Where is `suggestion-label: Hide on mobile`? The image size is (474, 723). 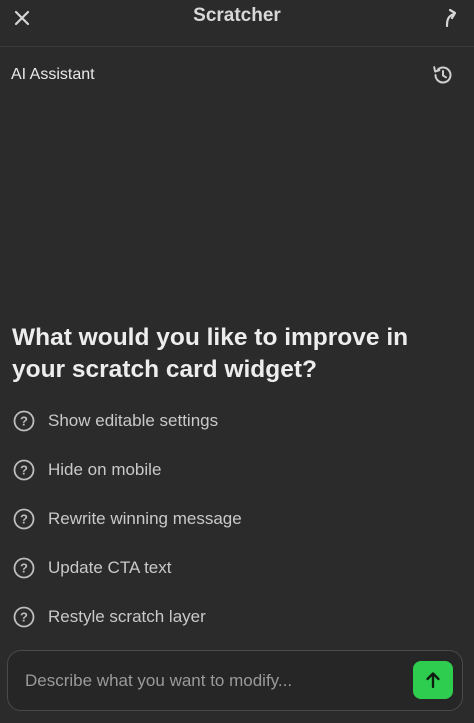
suggestion-label: Hide on mobile is located at coordinates (105, 469).